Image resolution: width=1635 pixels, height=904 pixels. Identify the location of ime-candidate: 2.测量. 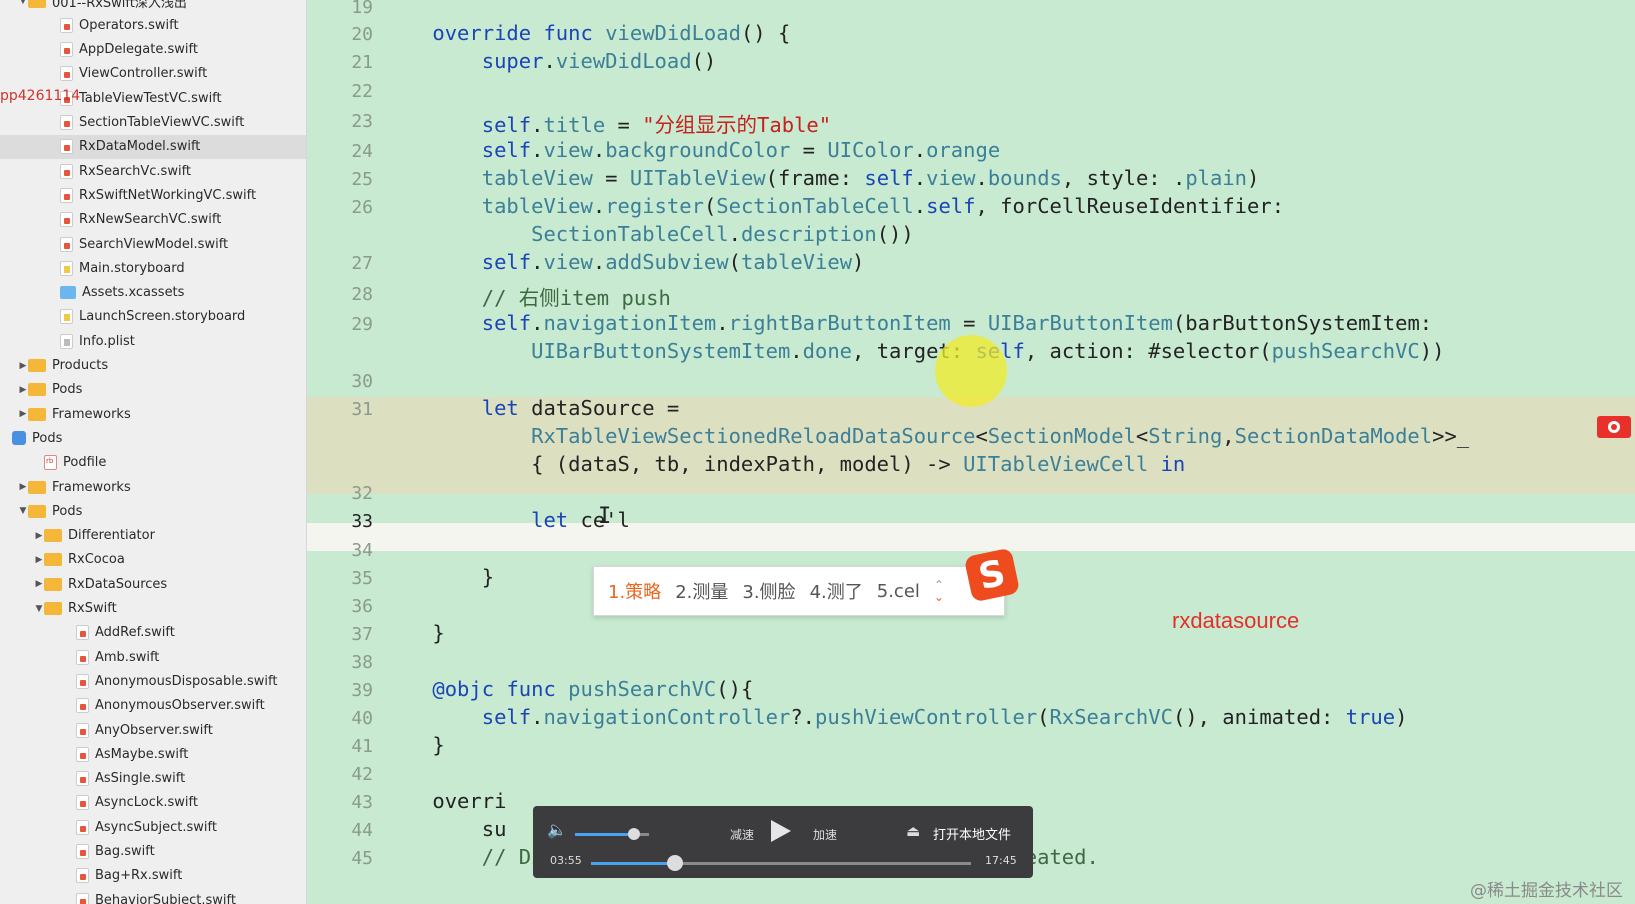
(701, 591).